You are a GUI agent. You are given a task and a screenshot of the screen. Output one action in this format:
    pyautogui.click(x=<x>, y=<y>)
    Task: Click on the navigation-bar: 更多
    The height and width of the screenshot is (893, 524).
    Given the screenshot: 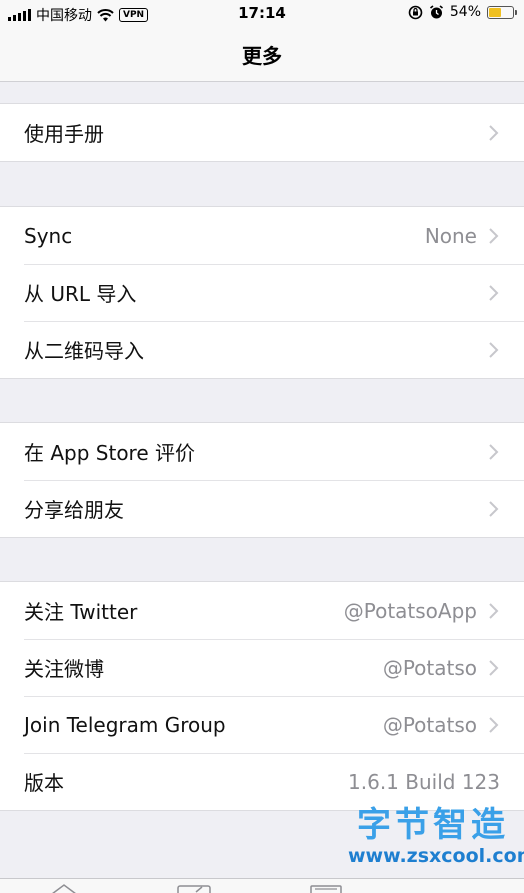 What is the action you would take?
    pyautogui.click(x=262, y=55)
    